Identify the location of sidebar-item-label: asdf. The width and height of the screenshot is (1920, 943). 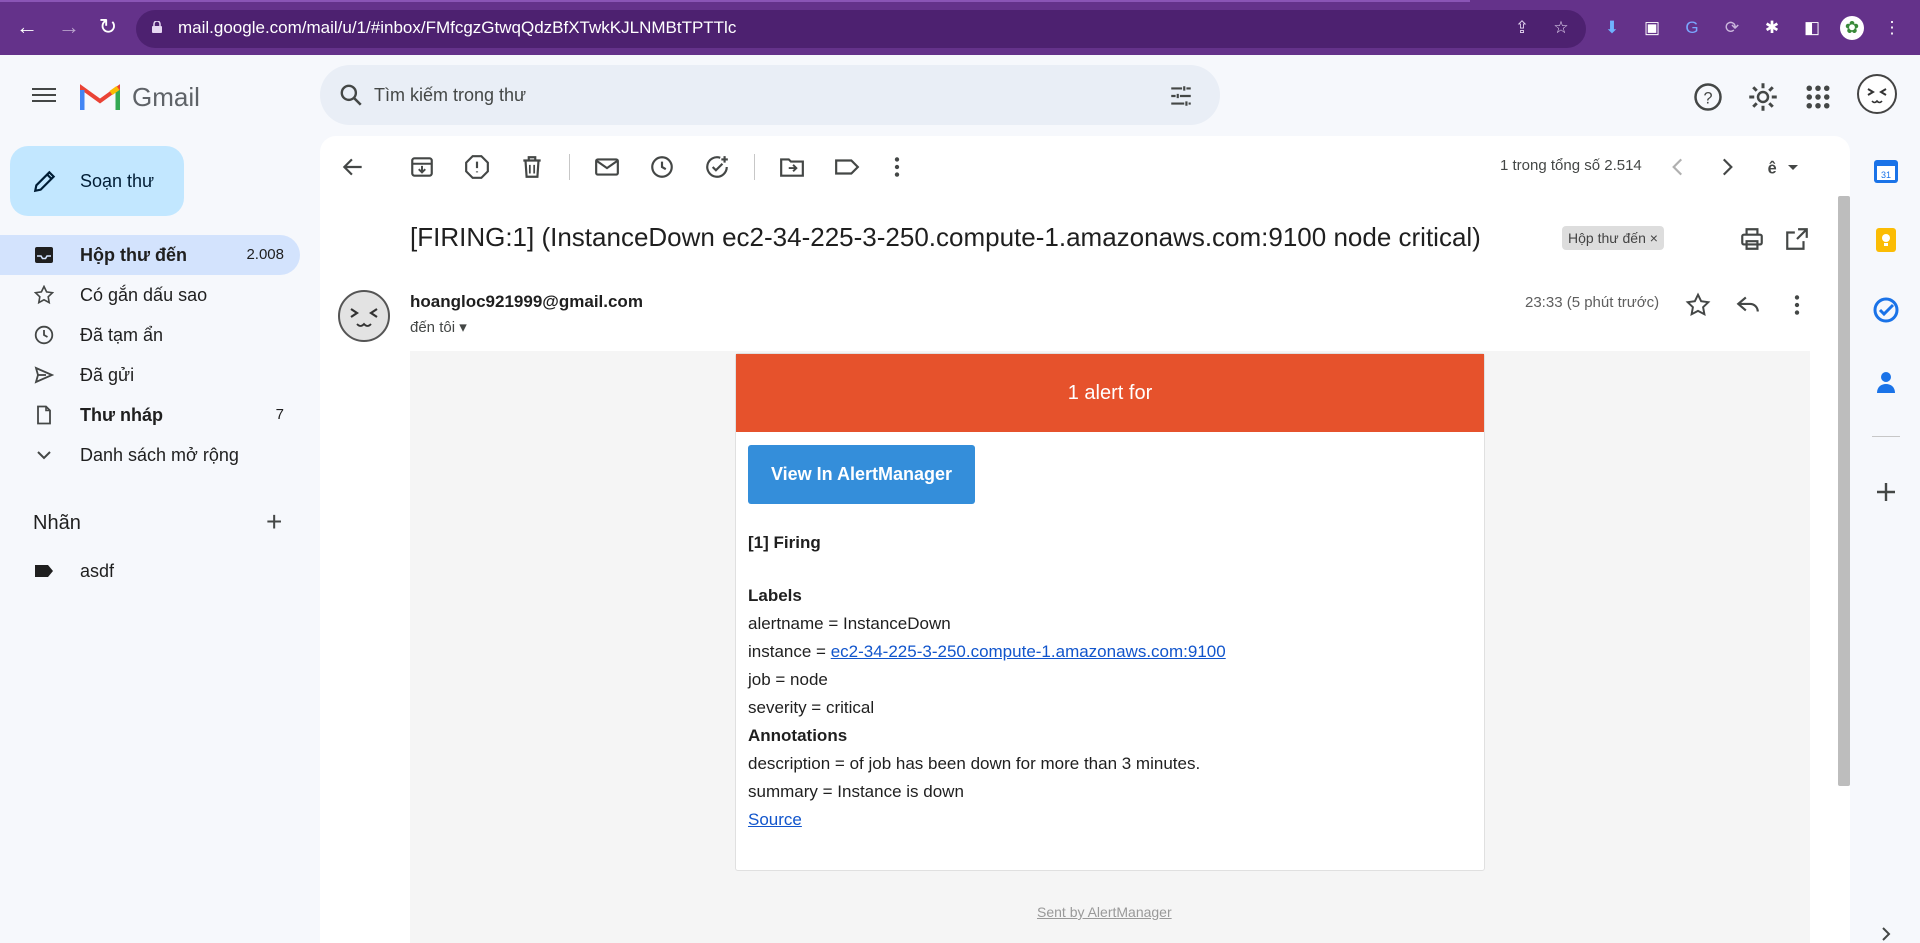
(97, 571).